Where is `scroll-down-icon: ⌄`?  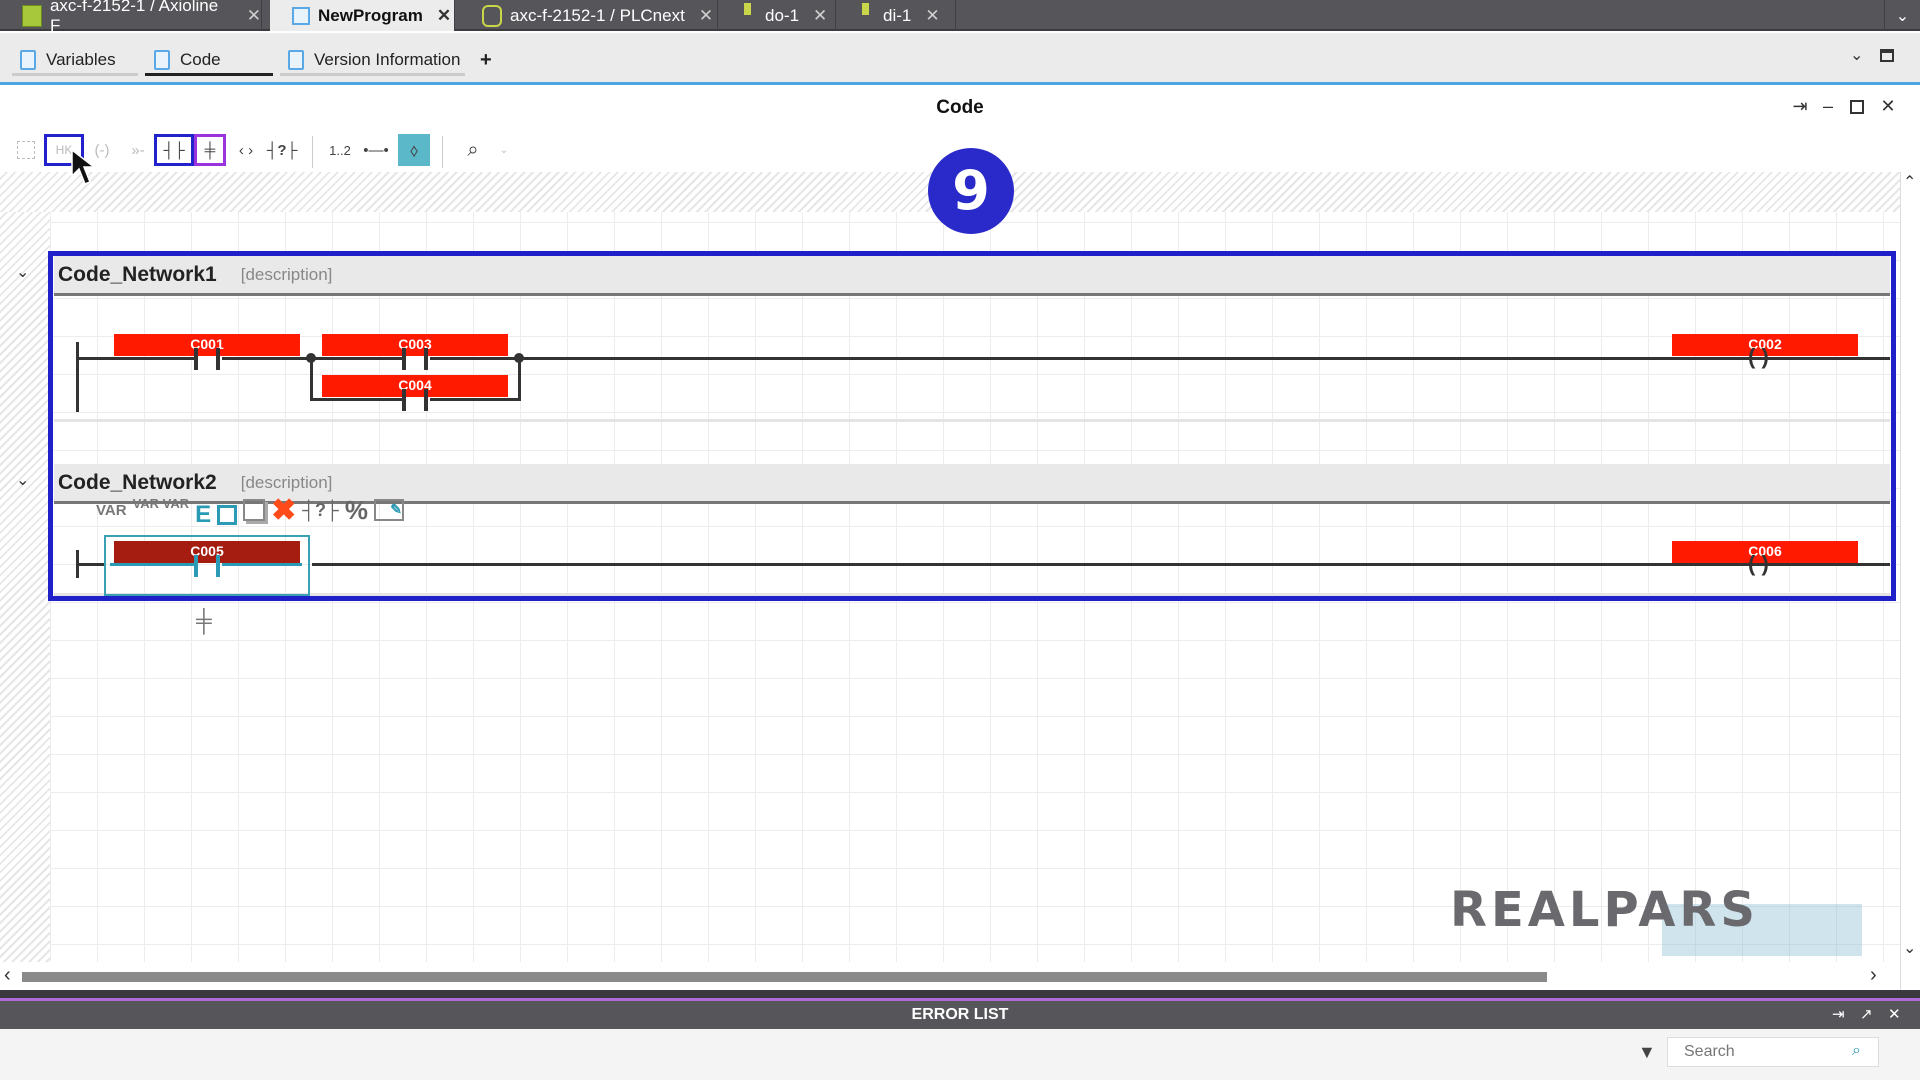
scroll-down-icon: ⌄ is located at coordinates (1909, 948).